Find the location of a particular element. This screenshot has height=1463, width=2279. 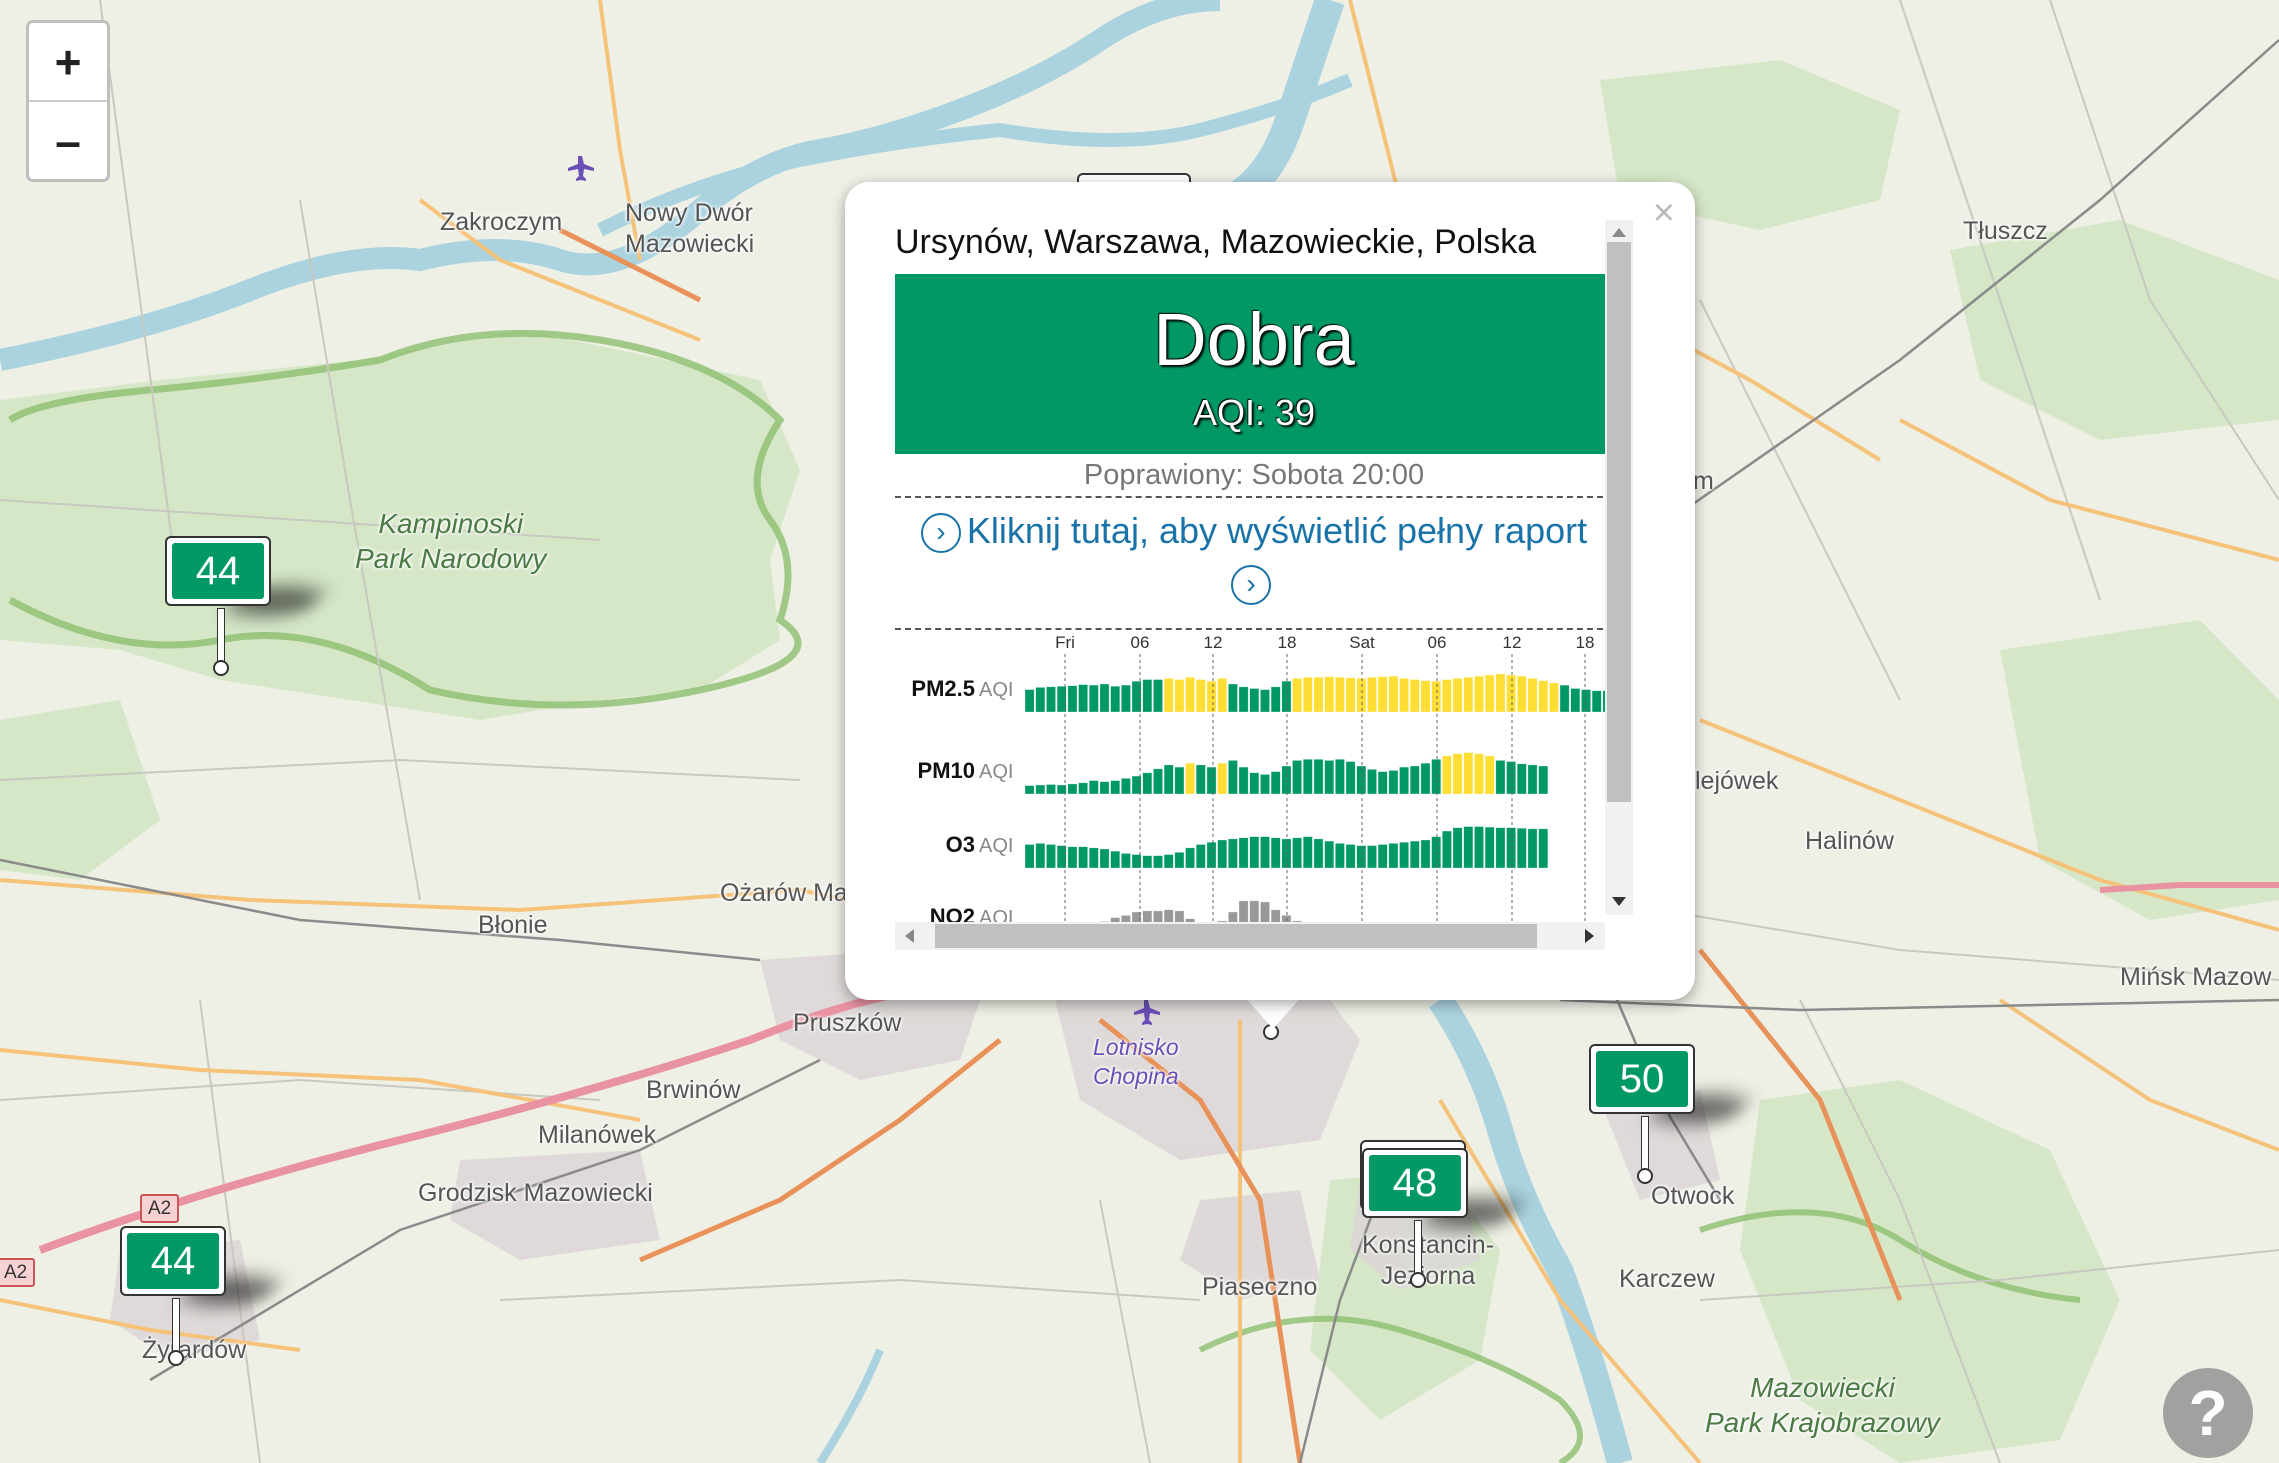

scroll-right-icon is located at coordinates (1589, 936).